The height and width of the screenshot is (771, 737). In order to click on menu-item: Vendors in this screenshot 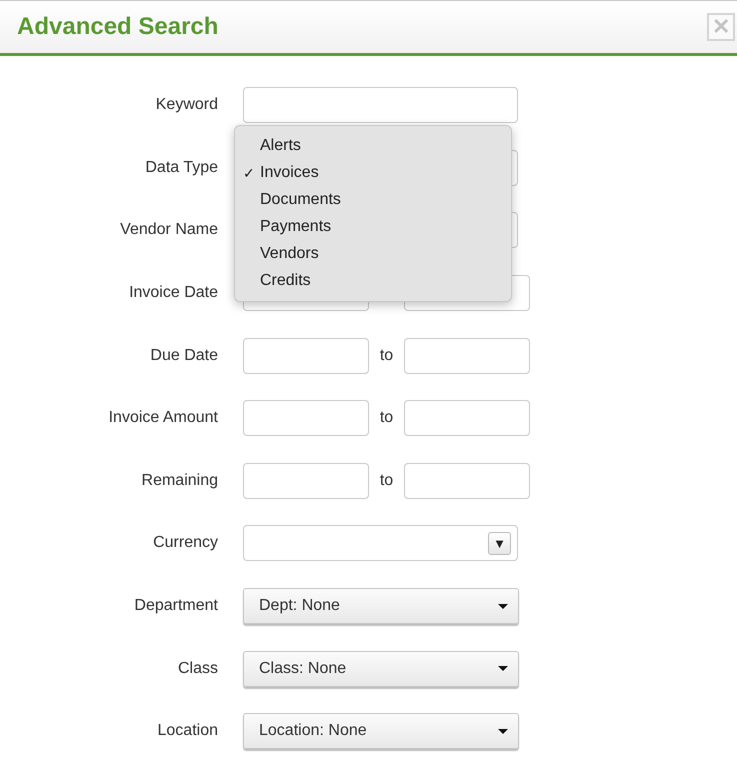, I will do `click(373, 253)`.